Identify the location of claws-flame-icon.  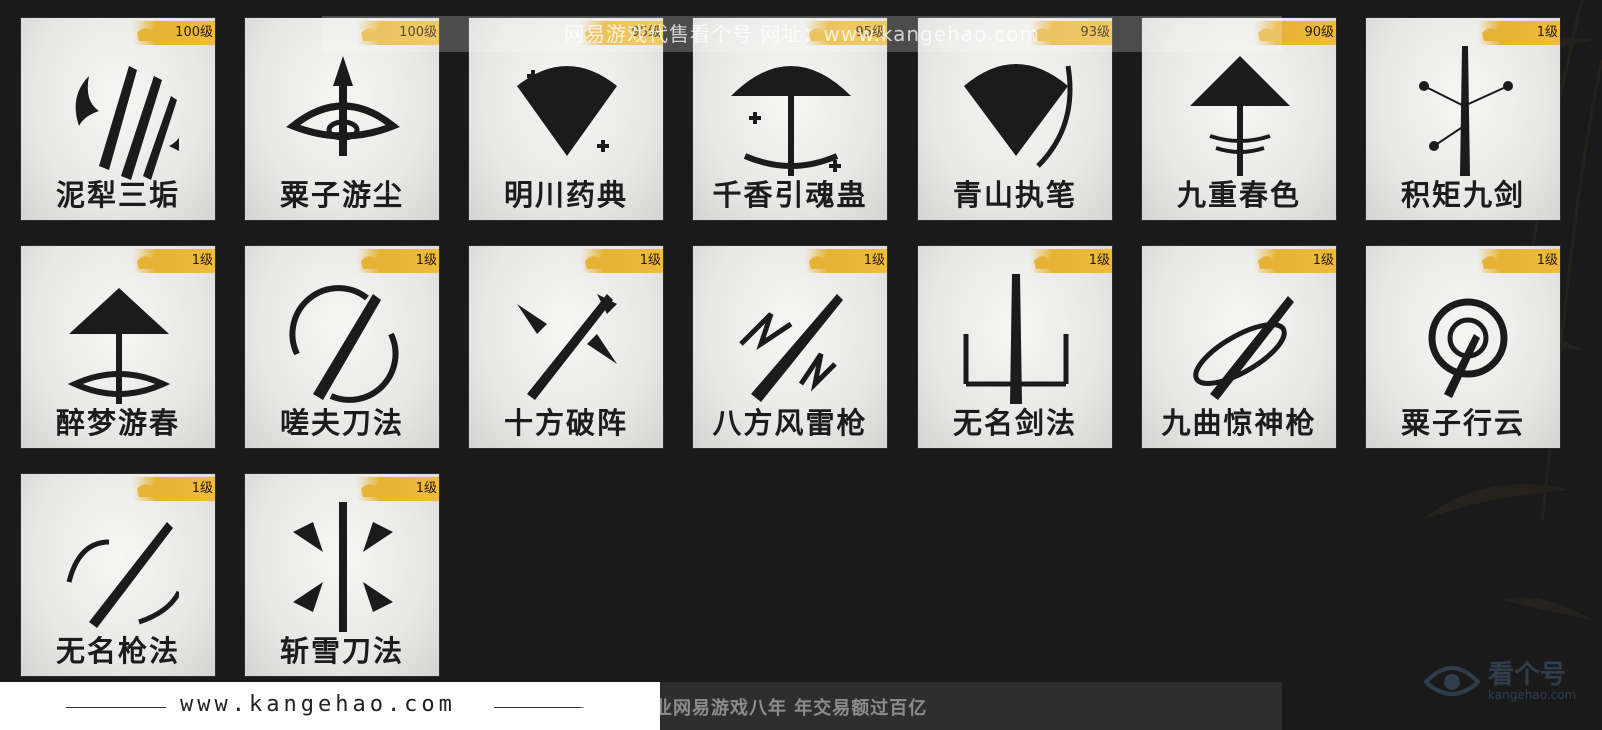
(127, 123).